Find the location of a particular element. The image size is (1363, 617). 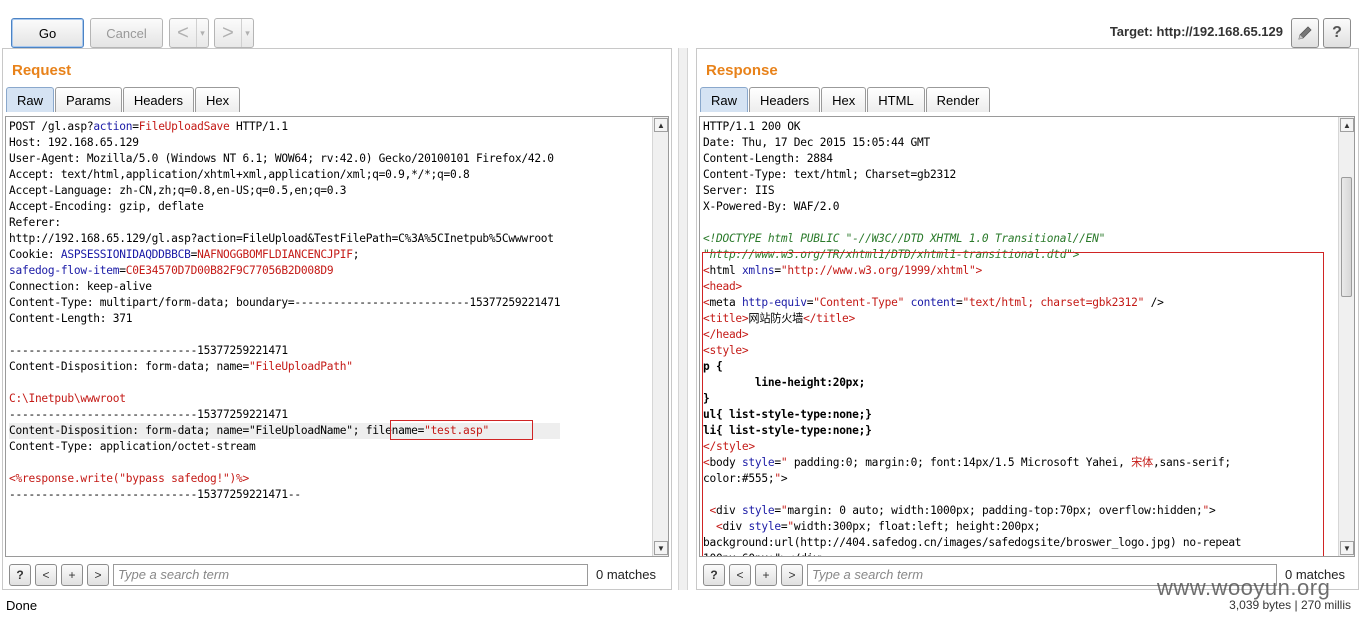

code-token: html is located at coordinates (725, 270).